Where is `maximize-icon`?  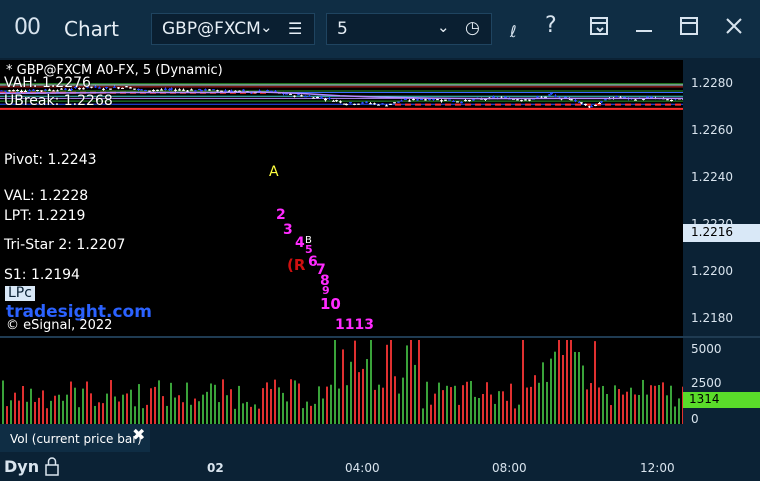 maximize-icon is located at coordinates (689, 28).